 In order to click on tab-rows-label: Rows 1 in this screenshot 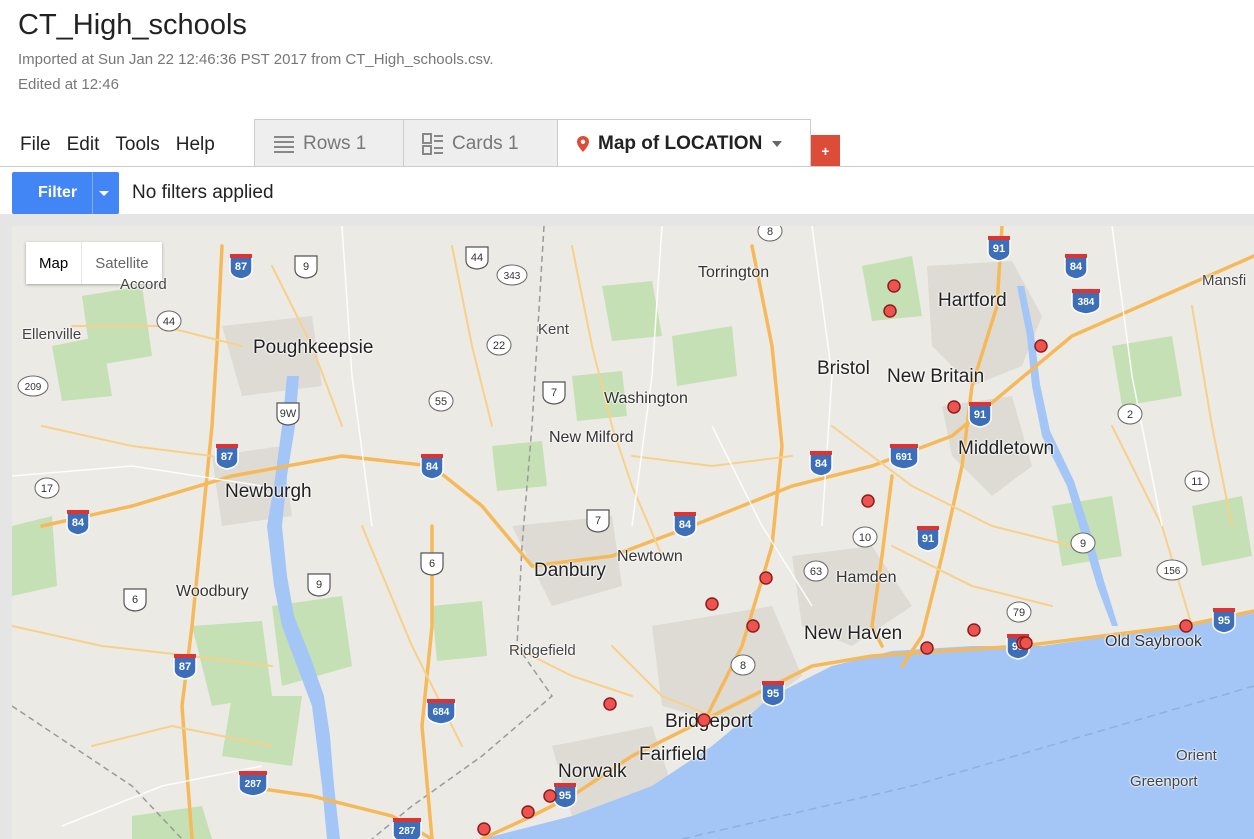, I will do `click(335, 143)`.